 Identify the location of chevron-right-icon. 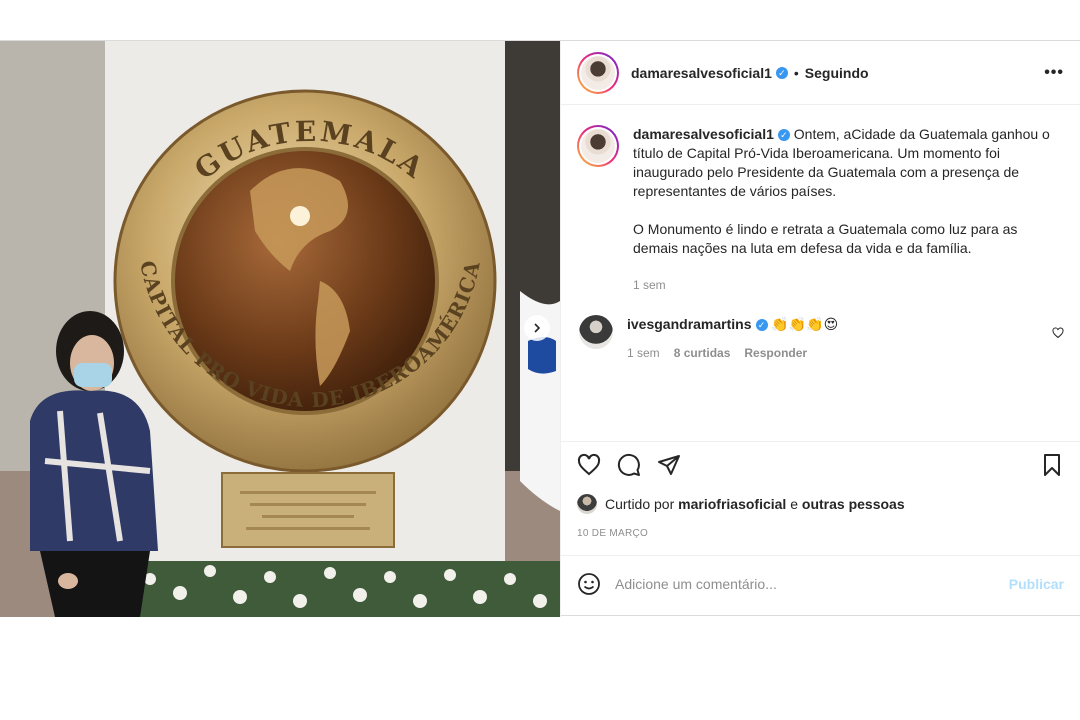
(537, 328).